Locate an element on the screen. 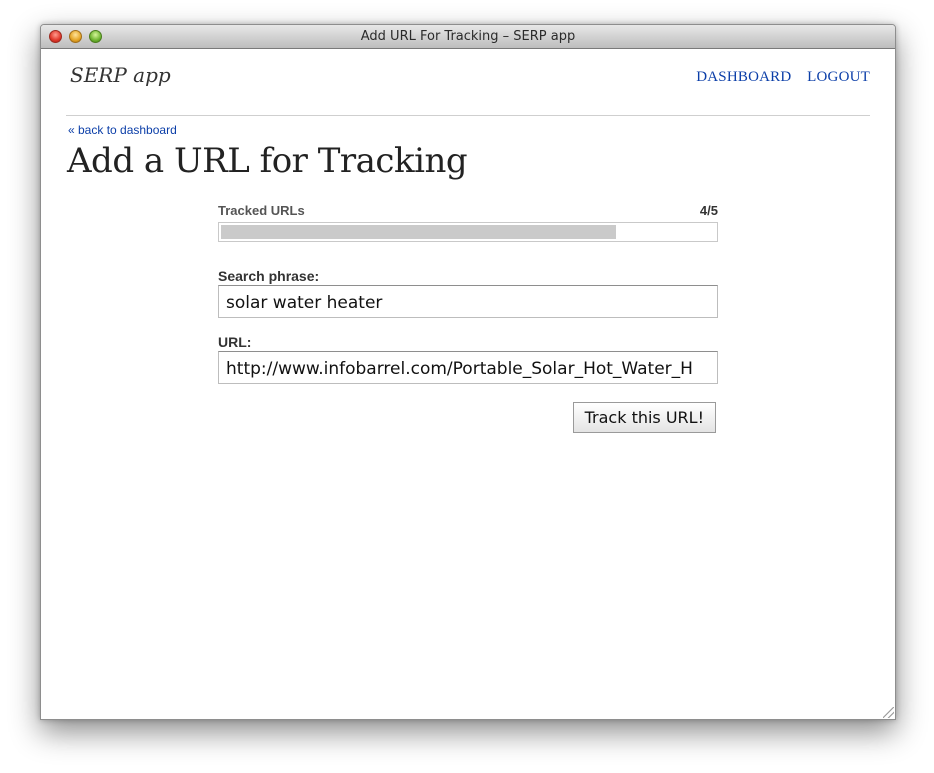 This screenshot has height=773, width=934. header-divider is located at coordinates (468, 115).